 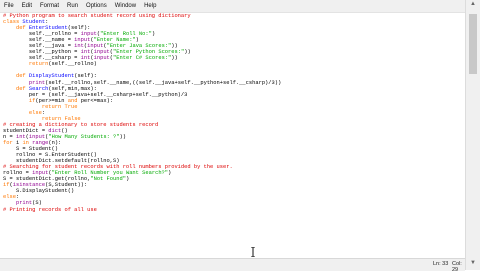 What do you see at coordinates (253, 252) in the screenshot?
I see `mouse-cursor-icon` at bounding box center [253, 252].